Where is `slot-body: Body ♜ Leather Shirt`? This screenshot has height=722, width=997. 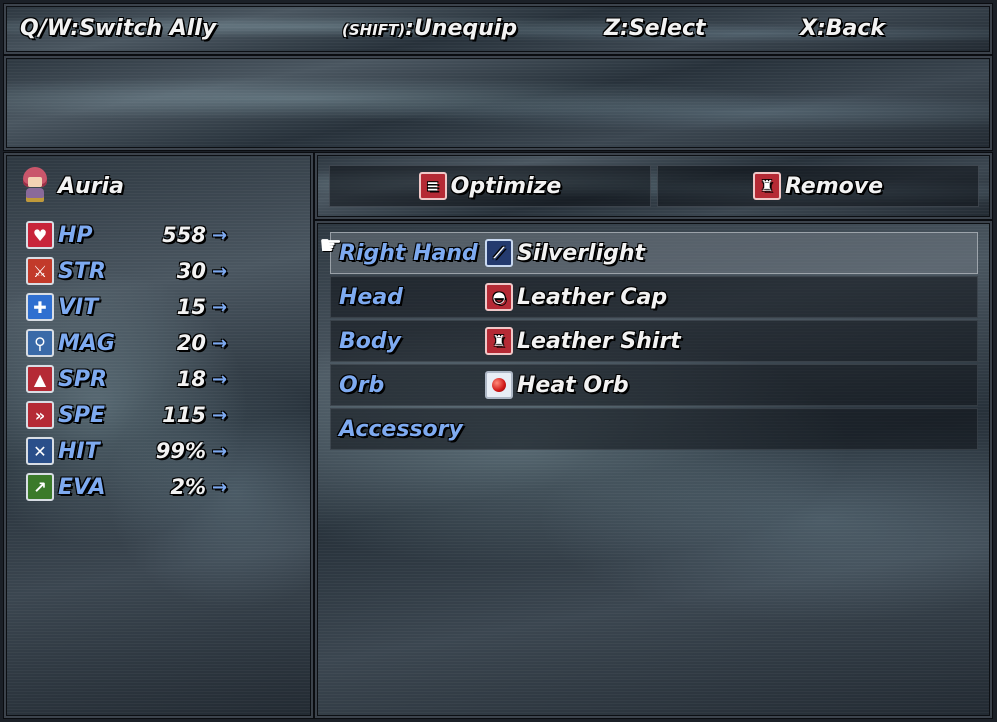
slot-body: Body ♜ Leather Shirt is located at coordinates (654, 341).